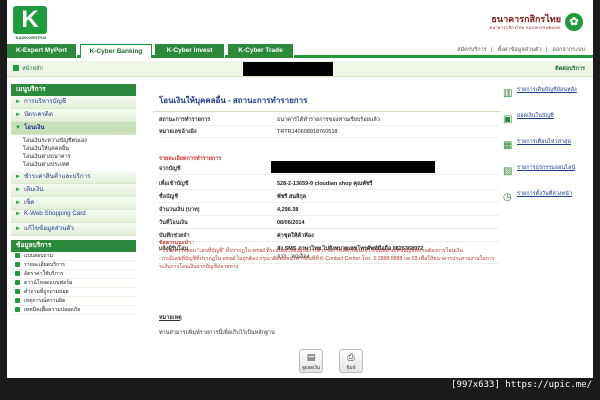 The image size is (600, 400). Describe the element at coordinates (185, 120) in the screenshot. I see `status-label: สถานะการทำรายการ` at that location.